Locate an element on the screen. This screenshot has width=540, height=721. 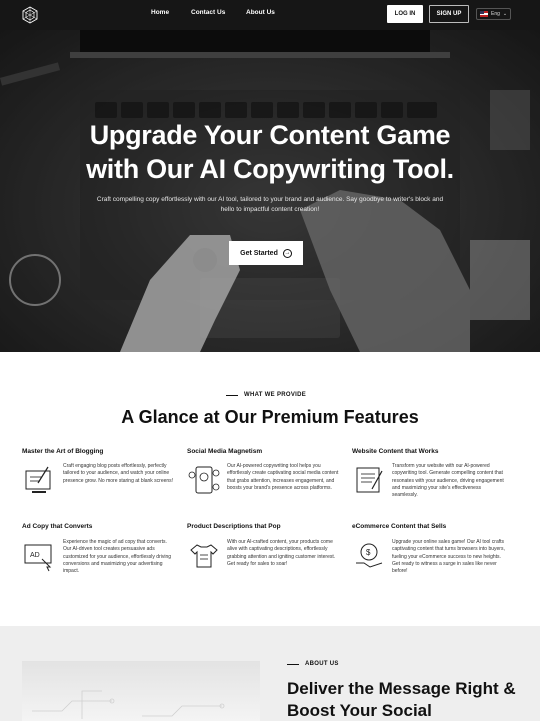
us-flag-icon is located at coordinates (484, 14).